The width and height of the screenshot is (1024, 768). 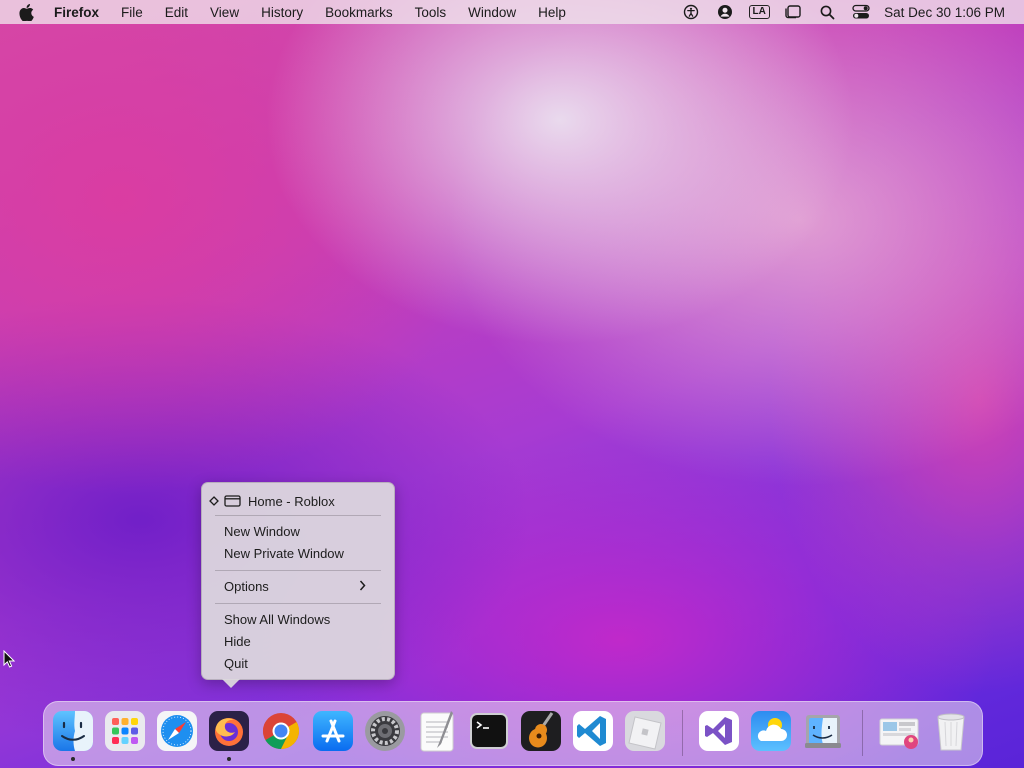 What do you see at coordinates (291, 501) in the screenshot?
I see `ctx-window-title: Home - Roblox` at bounding box center [291, 501].